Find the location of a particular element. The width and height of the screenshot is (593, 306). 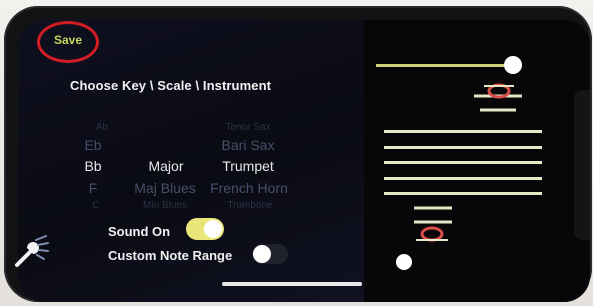

save-button: Save is located at coordinates (68, 40).